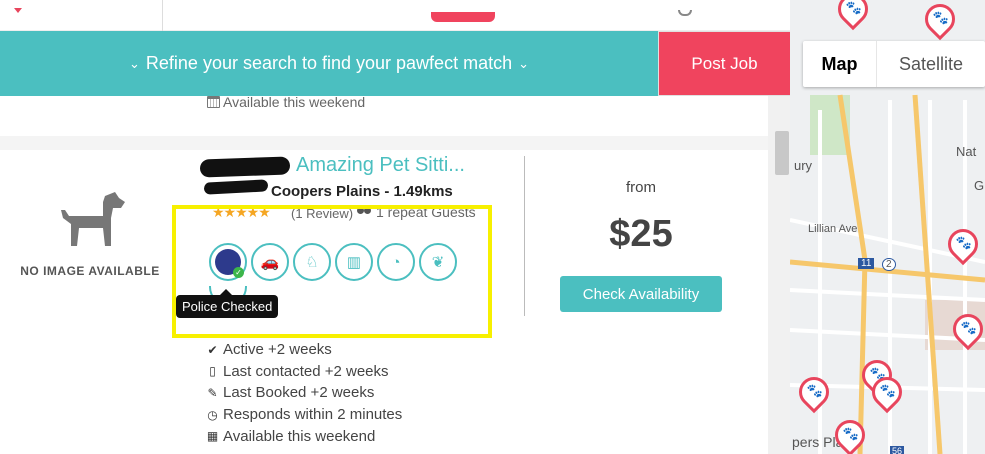 The width and height of the screenshot is (985, 454). Describe the element at coordinates (291, 393) in the screenshot. I see `stat-last-booked: ✎ Last Booked +2 weeks` at that location.